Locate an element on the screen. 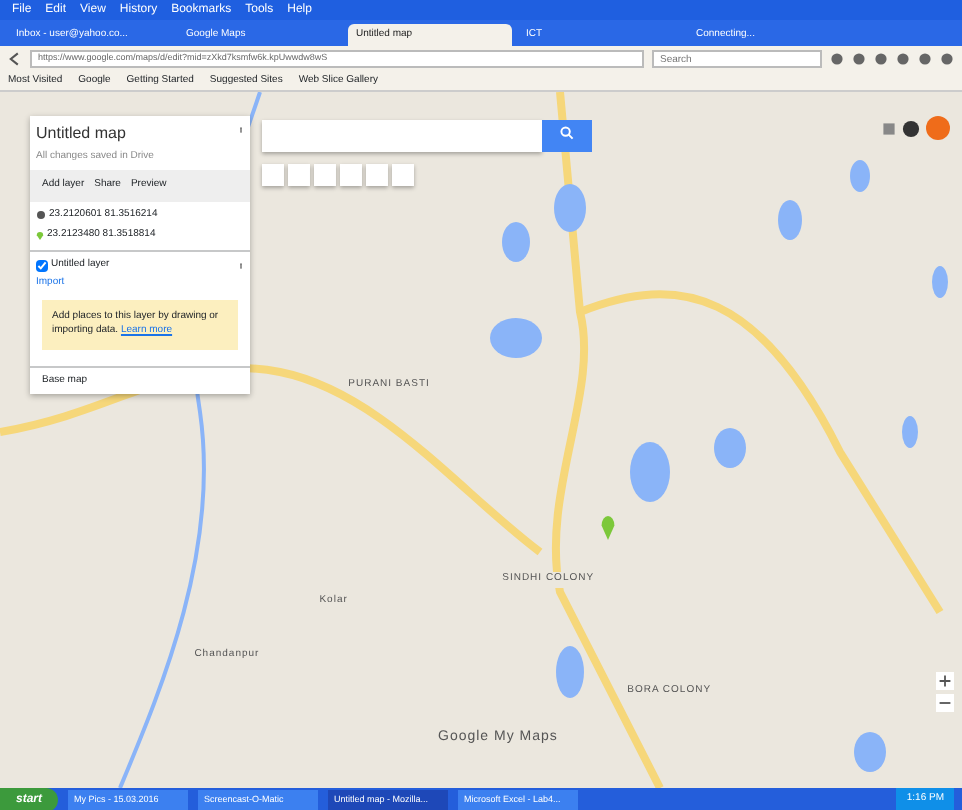 This screenshot has height=810, width=962. search-button is located at coordinates (567, 136).